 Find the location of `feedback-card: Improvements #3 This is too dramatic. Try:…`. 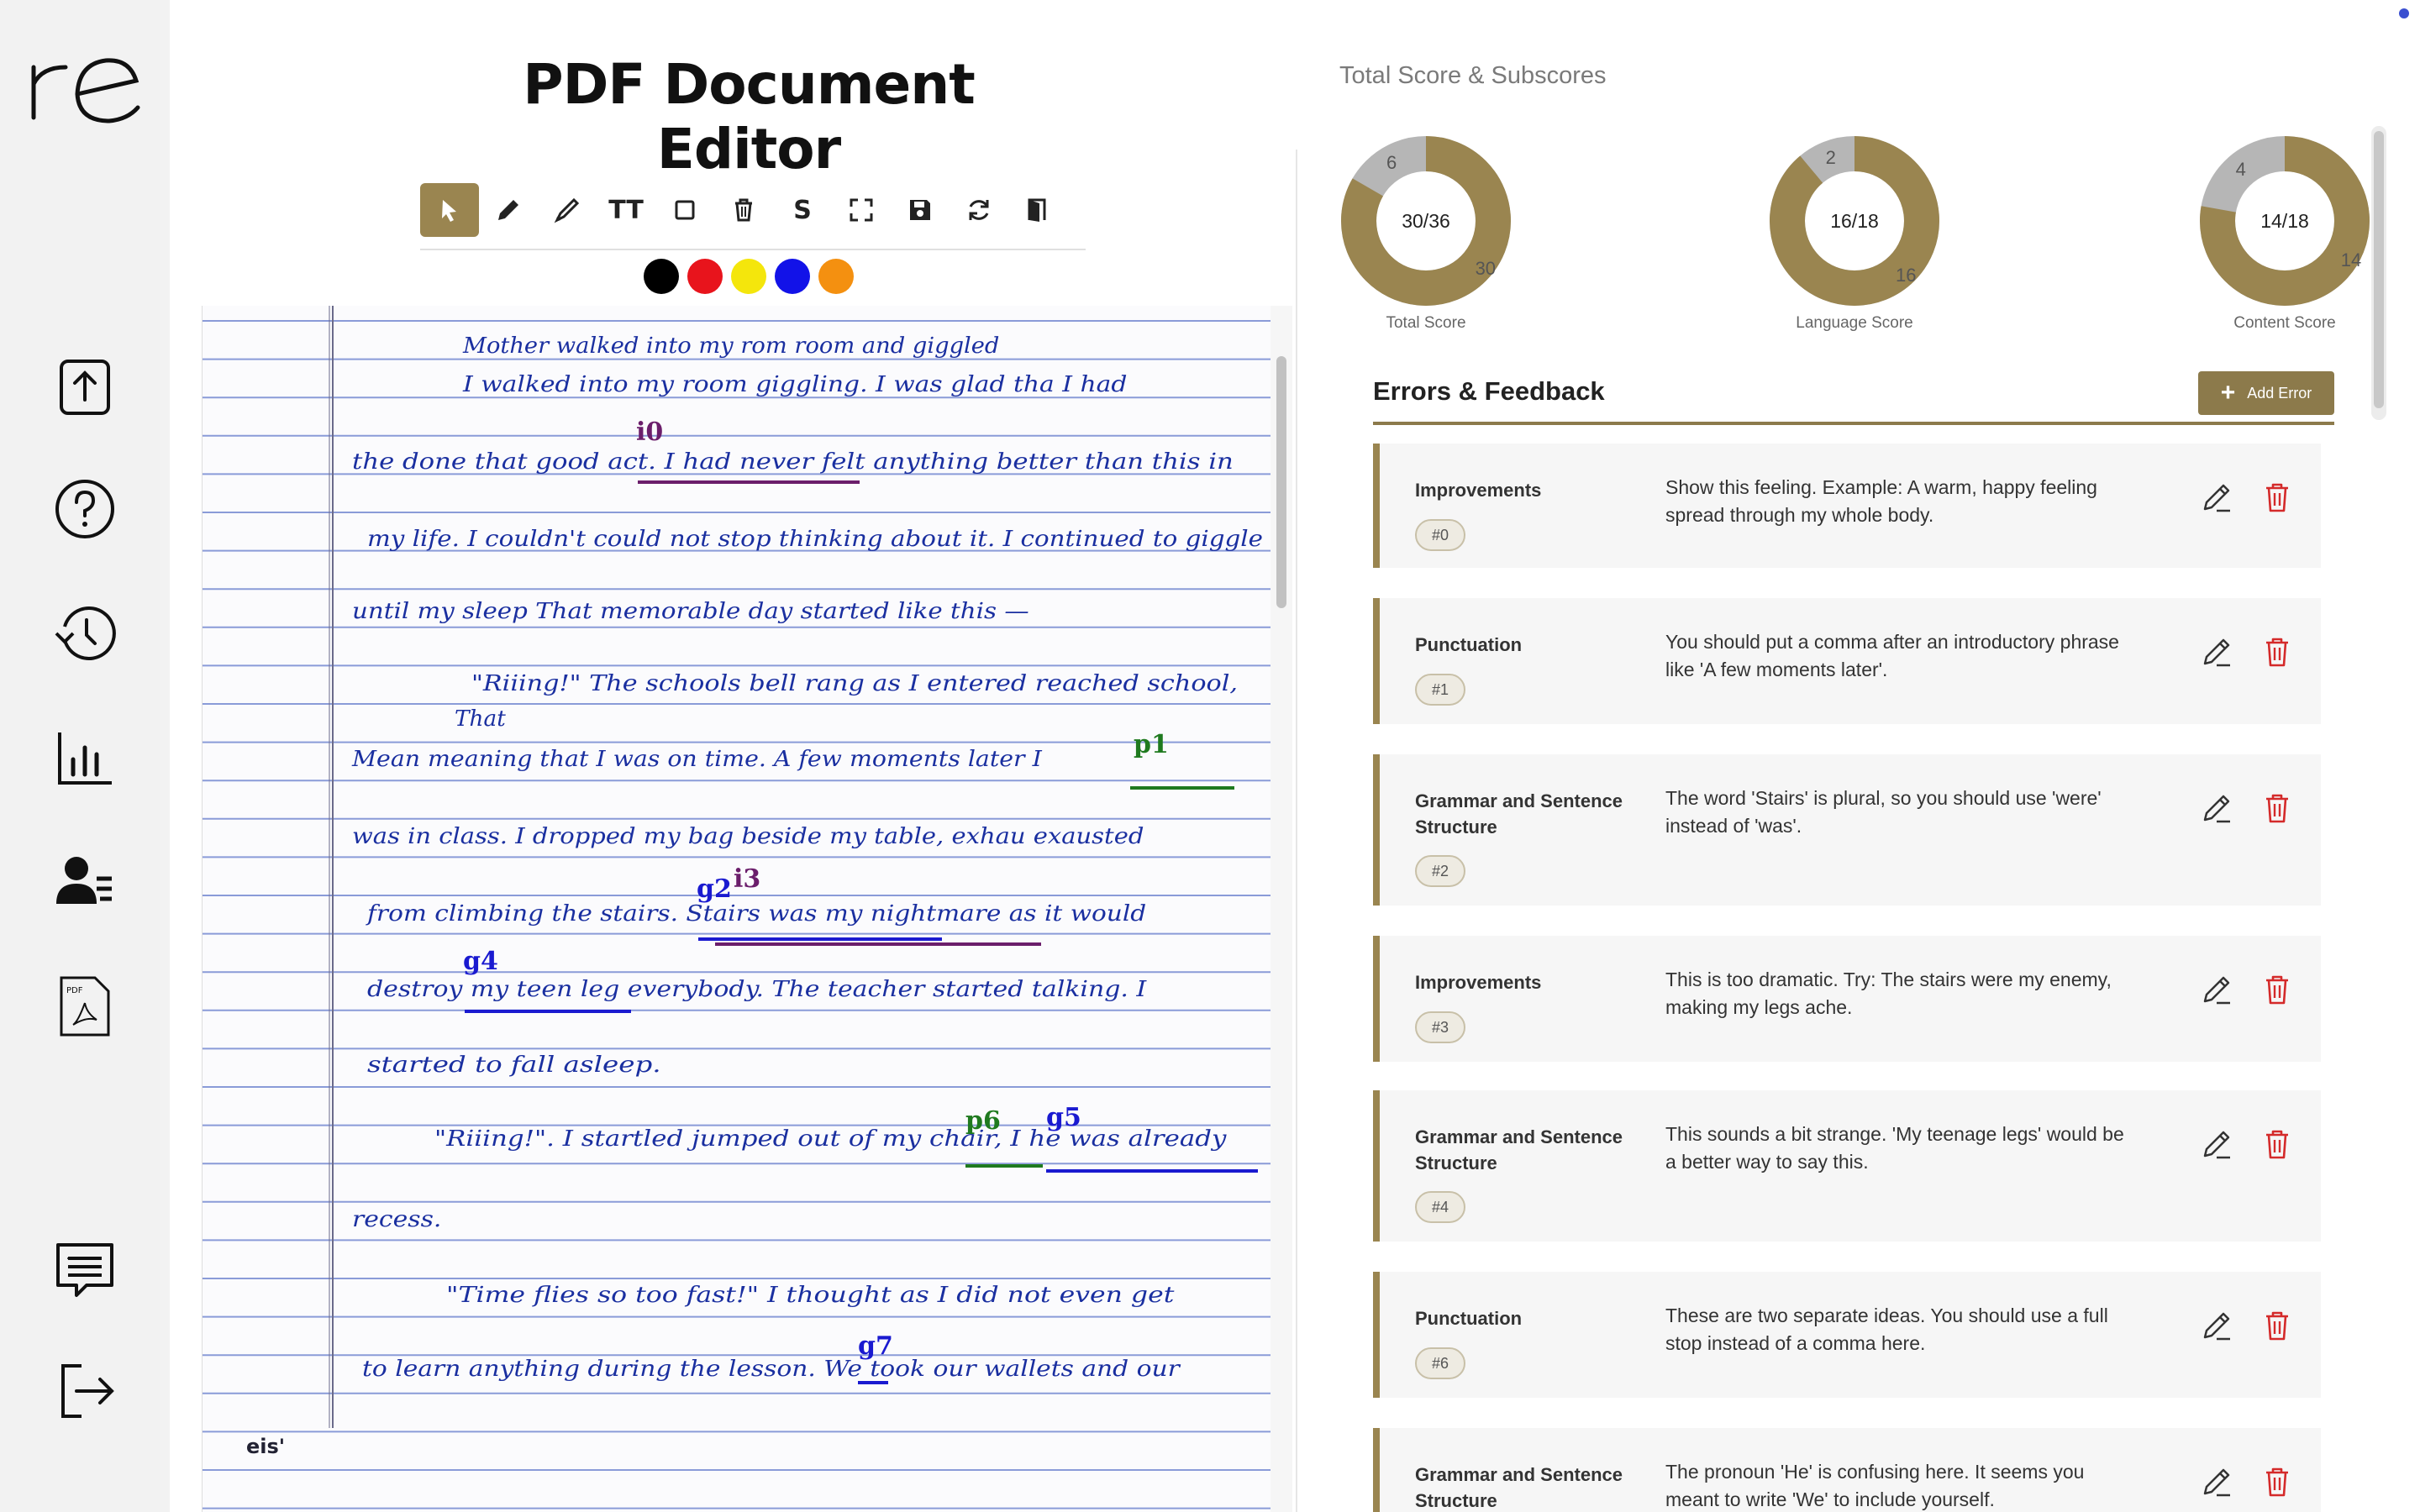

feedback-card: Improvements #3 This is too dramatic. Try:… is located at coordinates (1847, 999).